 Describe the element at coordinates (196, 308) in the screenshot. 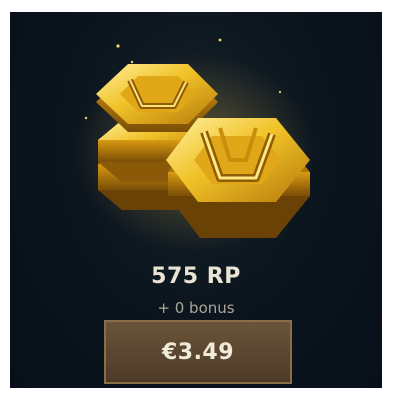

I see `bonus-label: + 0 bonus` at that location.